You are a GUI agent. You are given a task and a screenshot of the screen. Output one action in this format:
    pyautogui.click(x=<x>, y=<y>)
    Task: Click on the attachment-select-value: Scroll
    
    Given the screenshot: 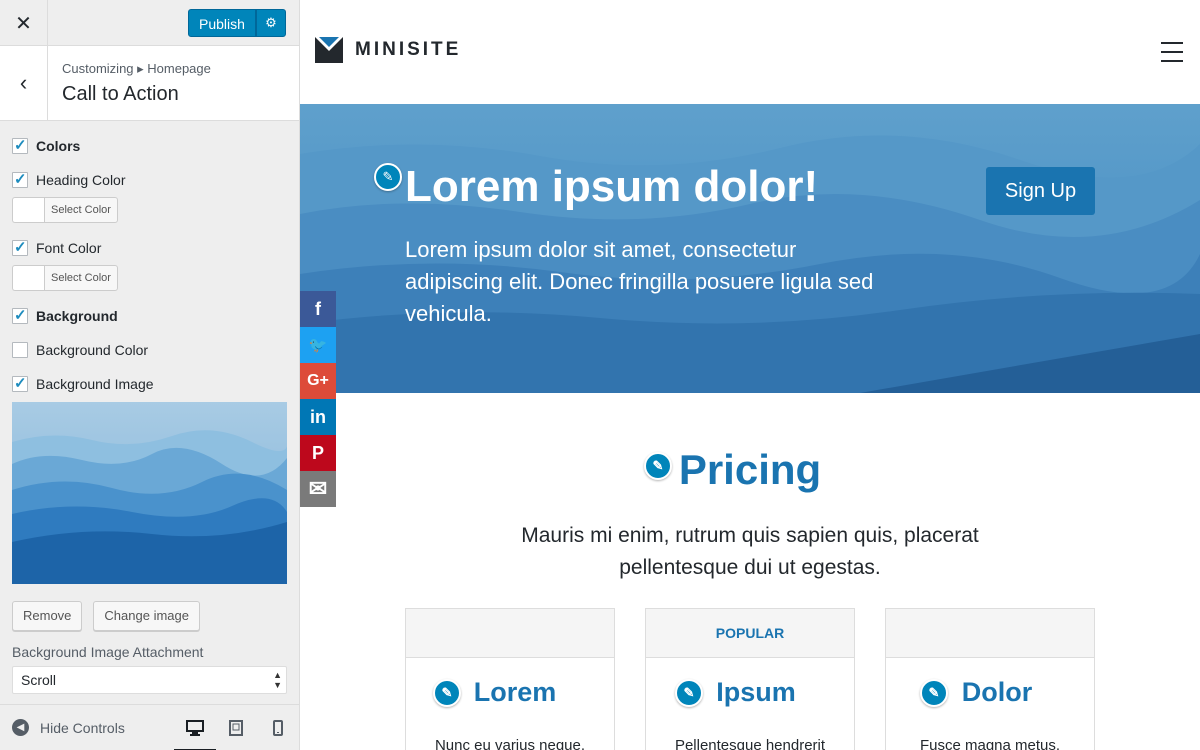 What is the action you would take?
    pyautogui.click(x=39, y=680)
    